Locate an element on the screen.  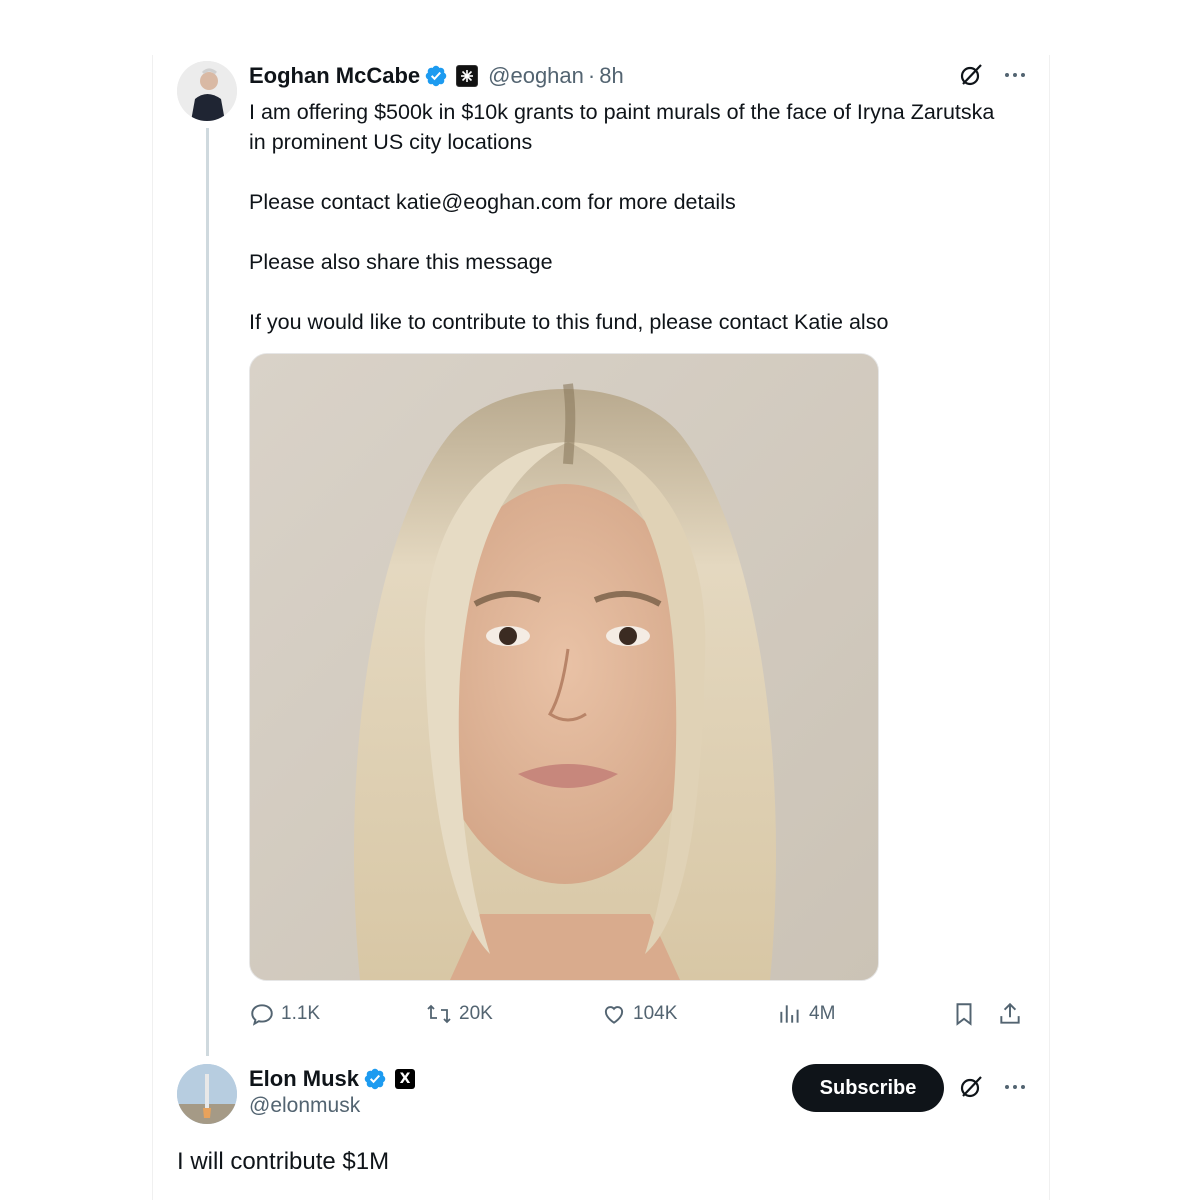
reply-top-actions is located at coordinates (993, 1087).